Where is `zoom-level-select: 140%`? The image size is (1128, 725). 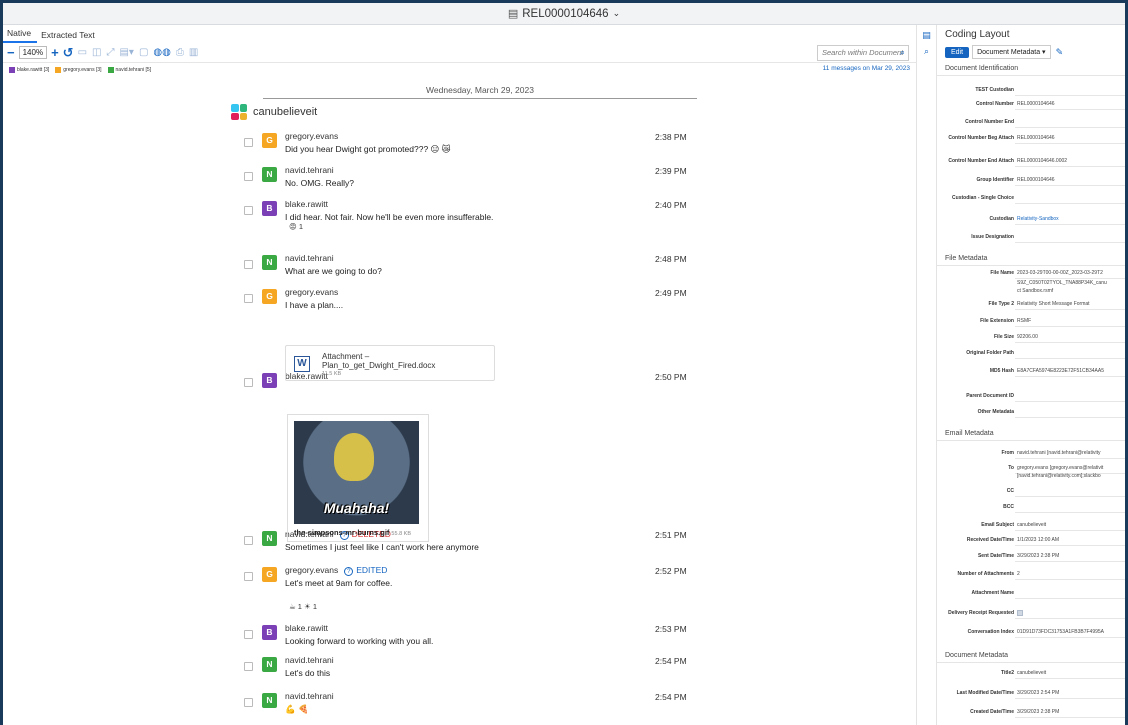 zoom-level-select: 140% is located at coordinates (33, 52).